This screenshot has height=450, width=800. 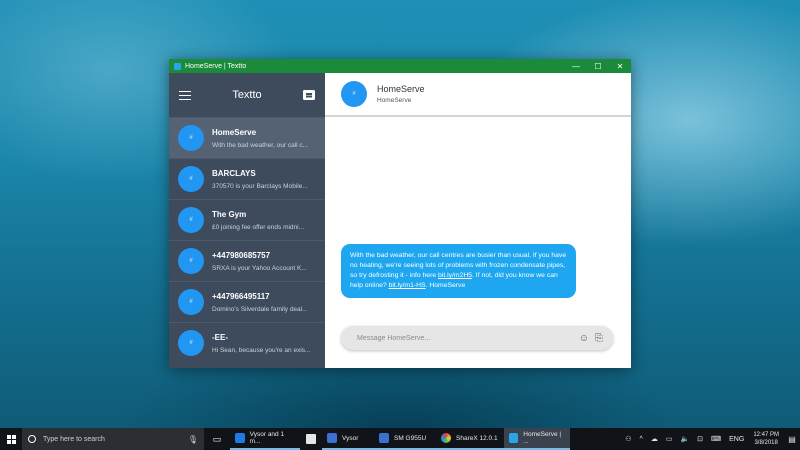 I want to click on close-button: ✕, so click(x=620, y=66).